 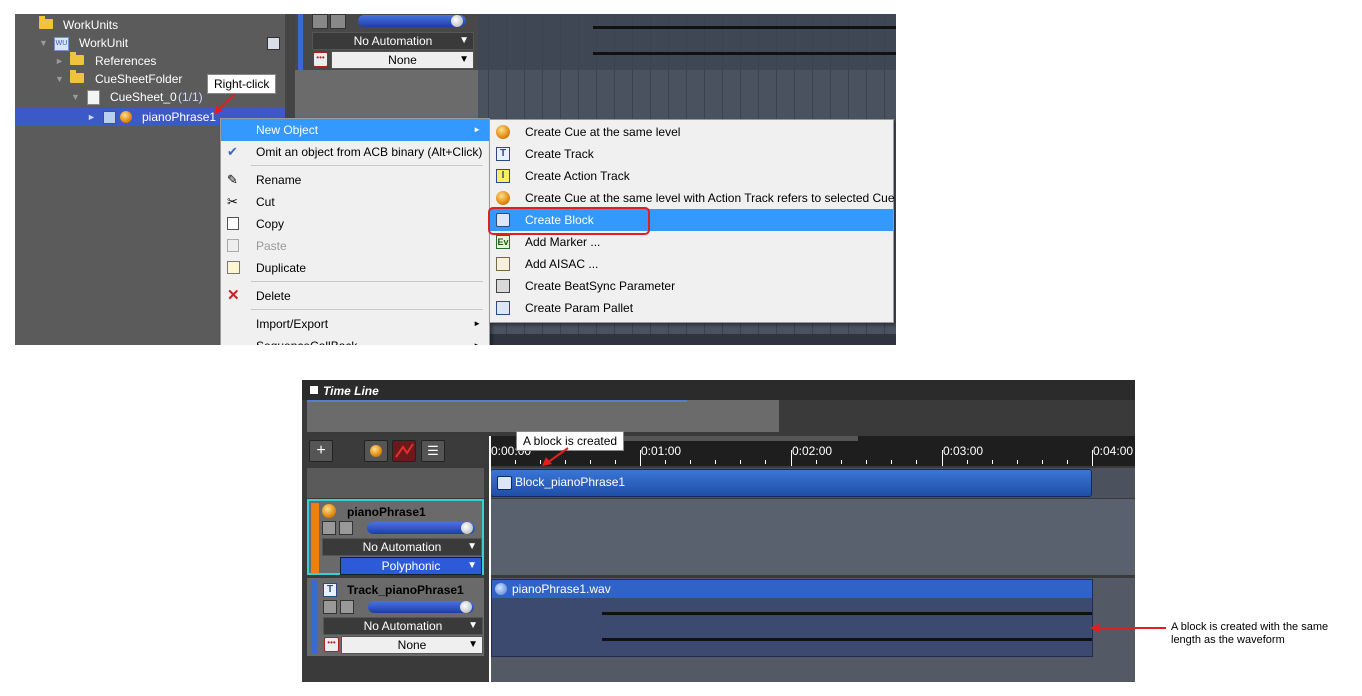 I want to click on menu-item-copy: Copy, so click(x=355, y=224).